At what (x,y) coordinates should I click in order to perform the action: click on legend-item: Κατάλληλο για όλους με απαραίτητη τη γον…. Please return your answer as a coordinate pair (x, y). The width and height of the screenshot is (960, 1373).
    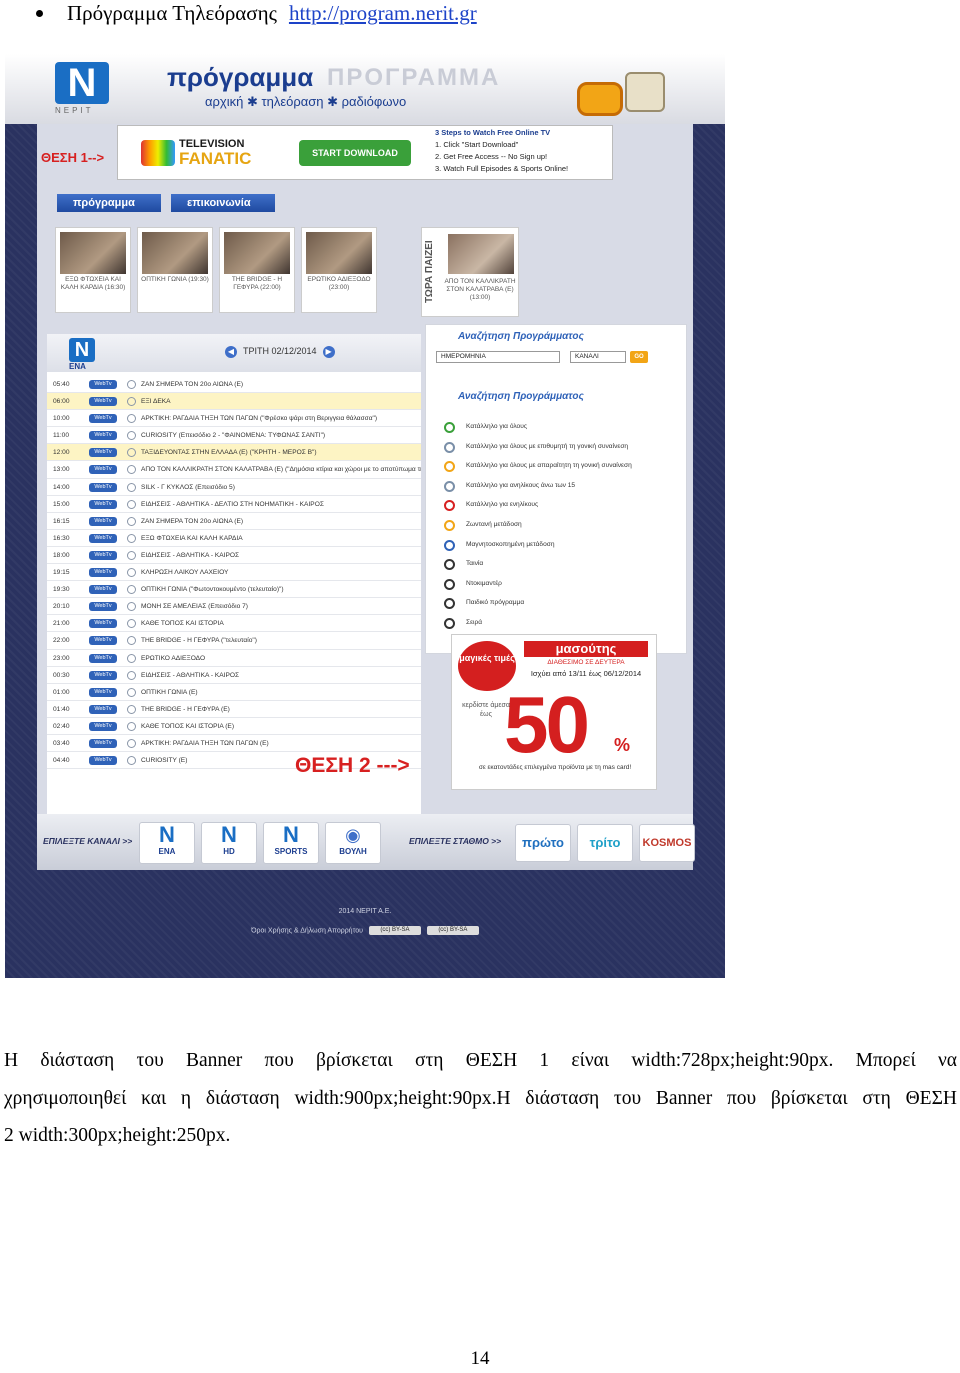
    Looking at the image, I should click on (562, 466).